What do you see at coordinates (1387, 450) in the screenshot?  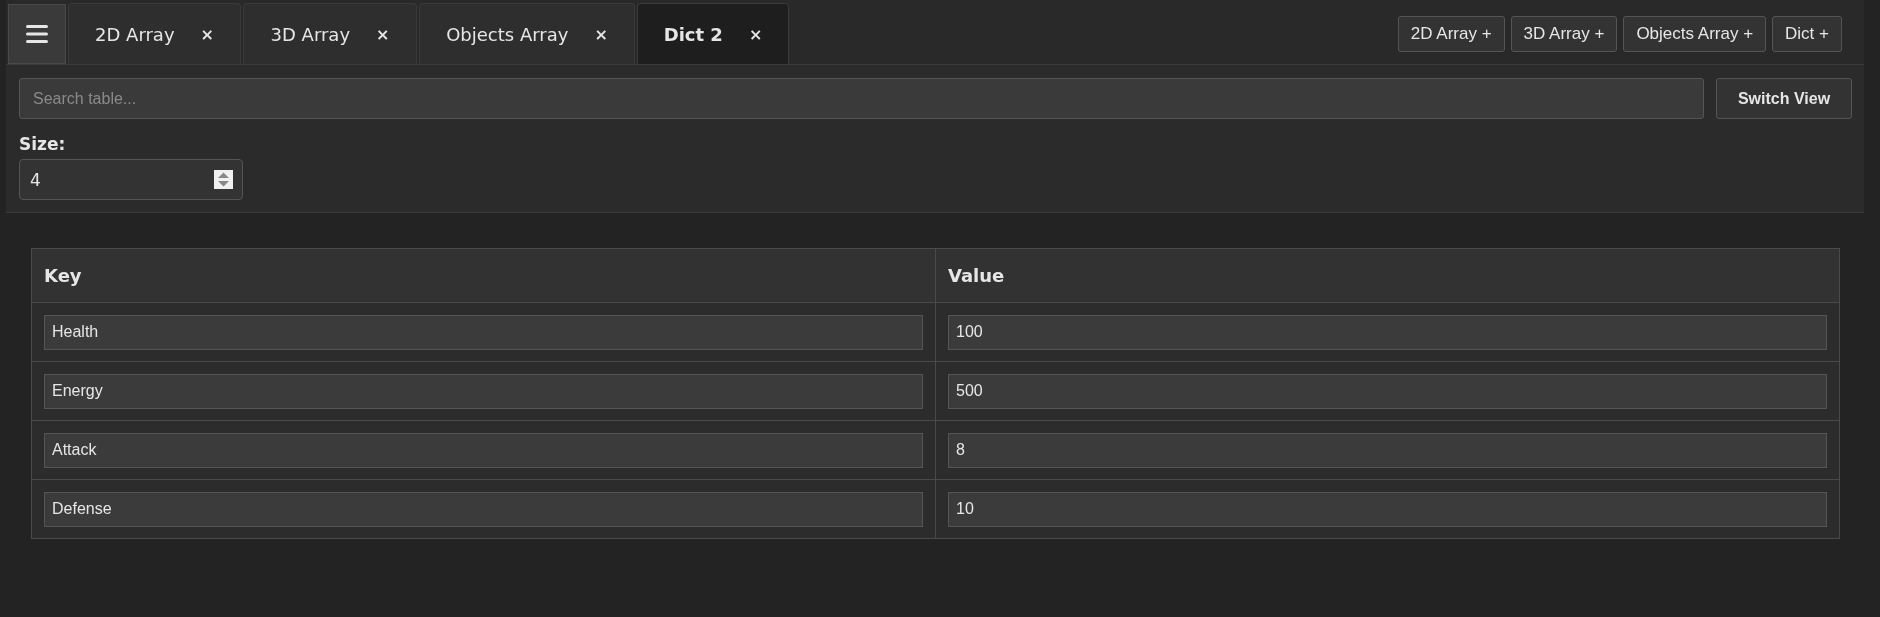 I see `cell-input: 8` at bounding box center [1387, 450].